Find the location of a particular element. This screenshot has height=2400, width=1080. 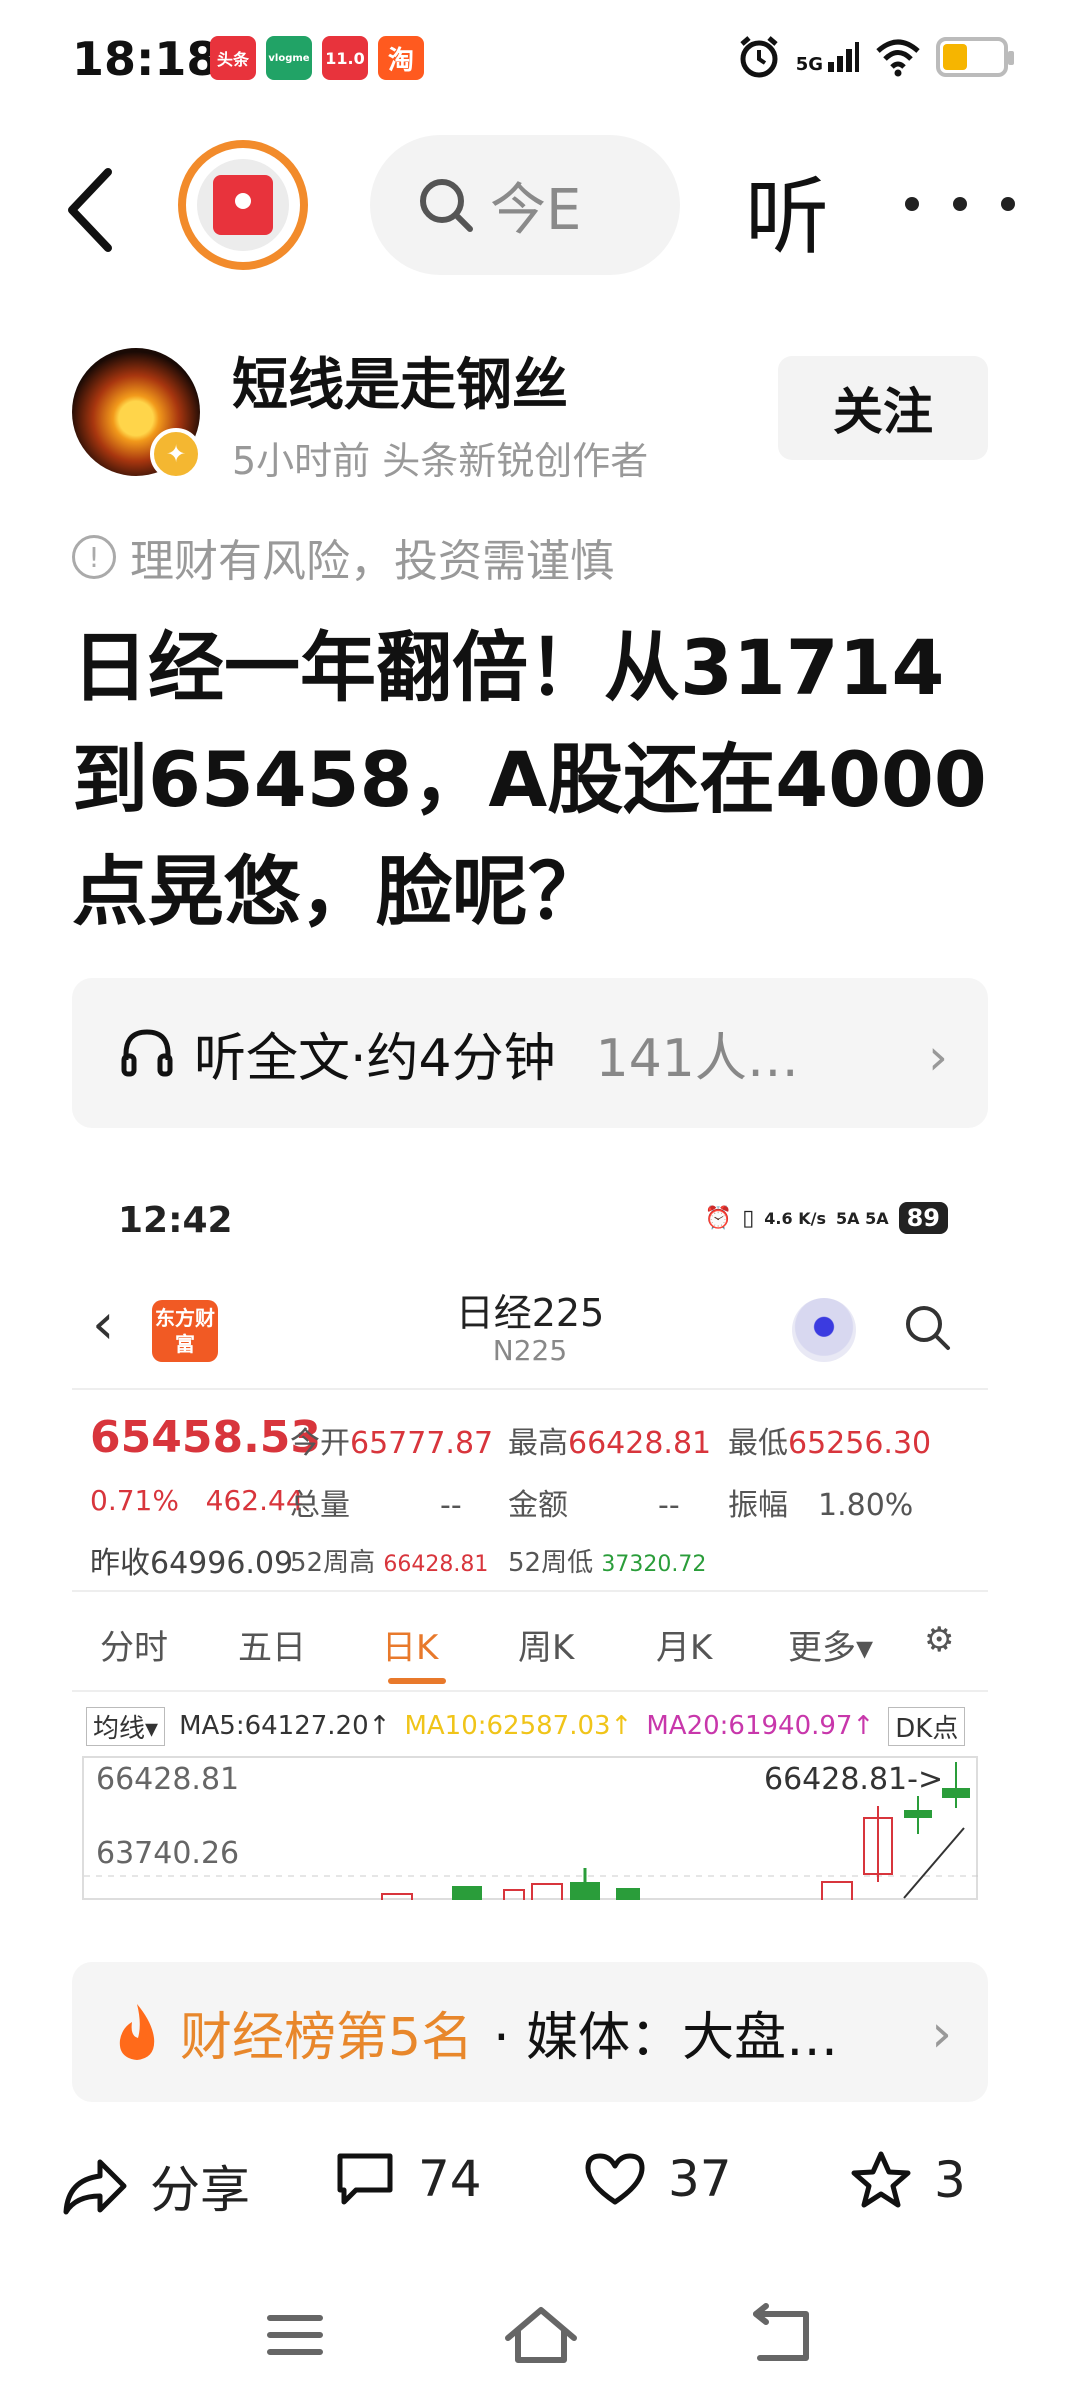

ma5-line is located at coordinates (934, 1863).